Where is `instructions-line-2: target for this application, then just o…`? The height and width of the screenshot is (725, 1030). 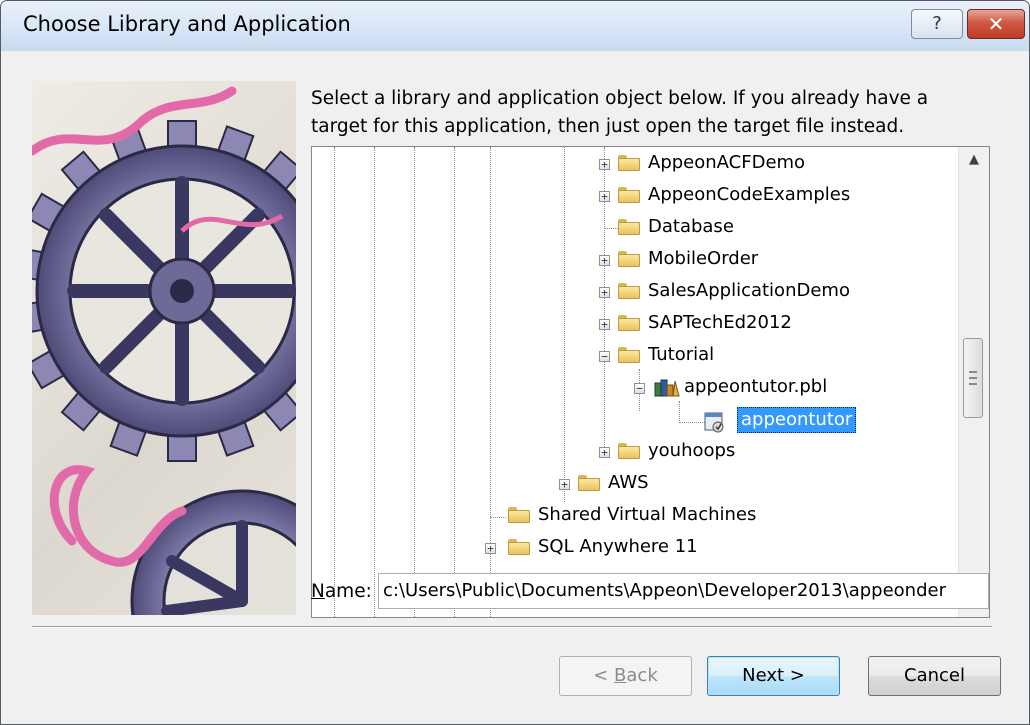
instructions-line-2: target for this application, then just o… is located at coordinates (608, 126).